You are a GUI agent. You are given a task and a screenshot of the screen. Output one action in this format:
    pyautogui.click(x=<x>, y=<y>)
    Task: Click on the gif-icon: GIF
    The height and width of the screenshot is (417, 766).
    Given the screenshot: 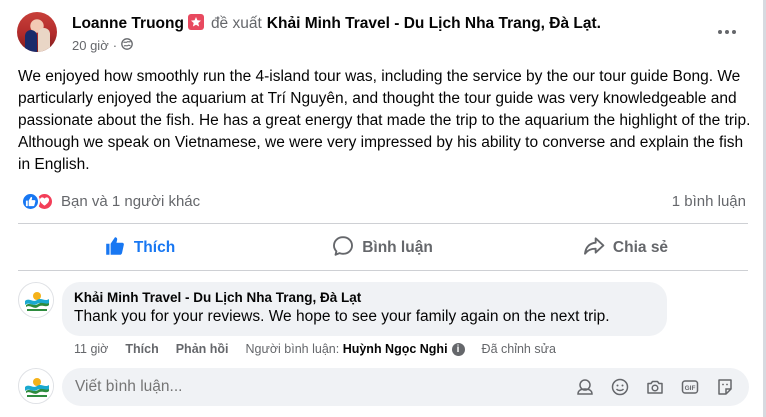 What is the action you would take?
    pyautogui.click(x=690, y=387)
    